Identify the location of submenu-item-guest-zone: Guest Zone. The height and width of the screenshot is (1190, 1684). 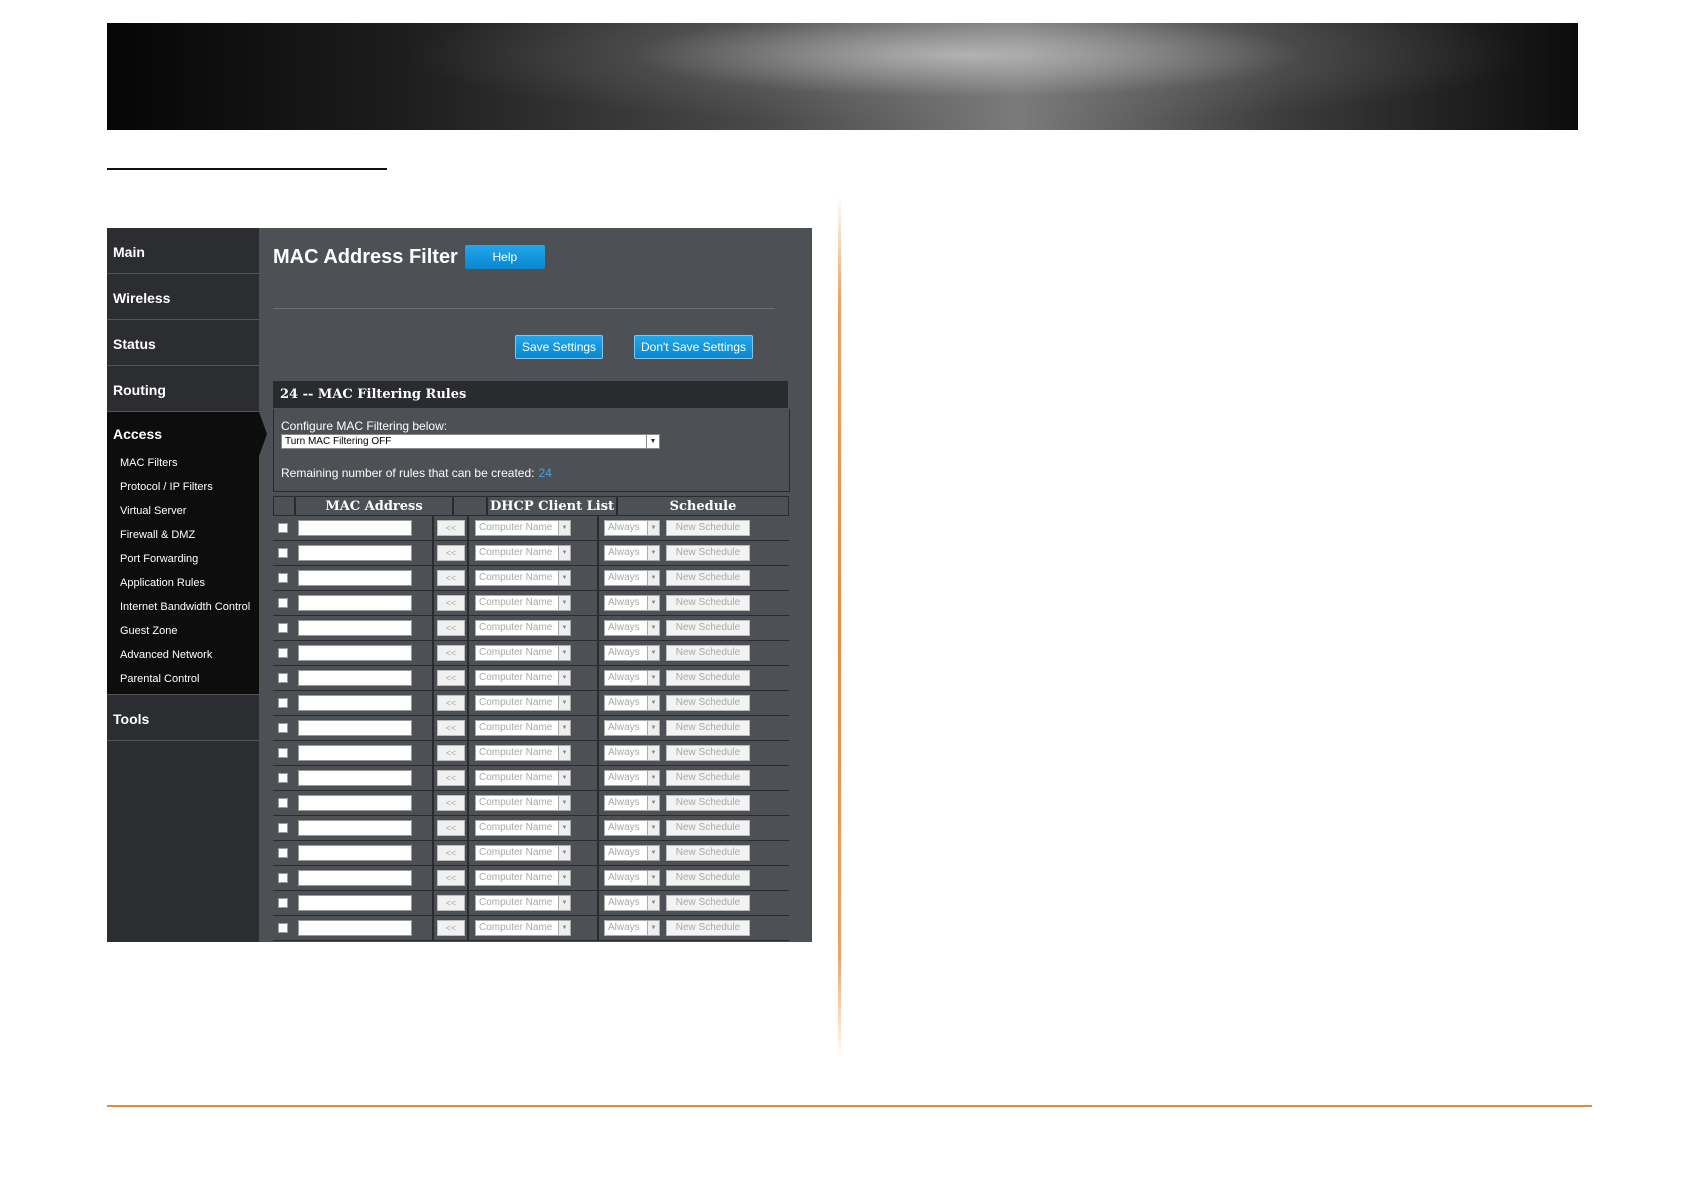
(183, 632).